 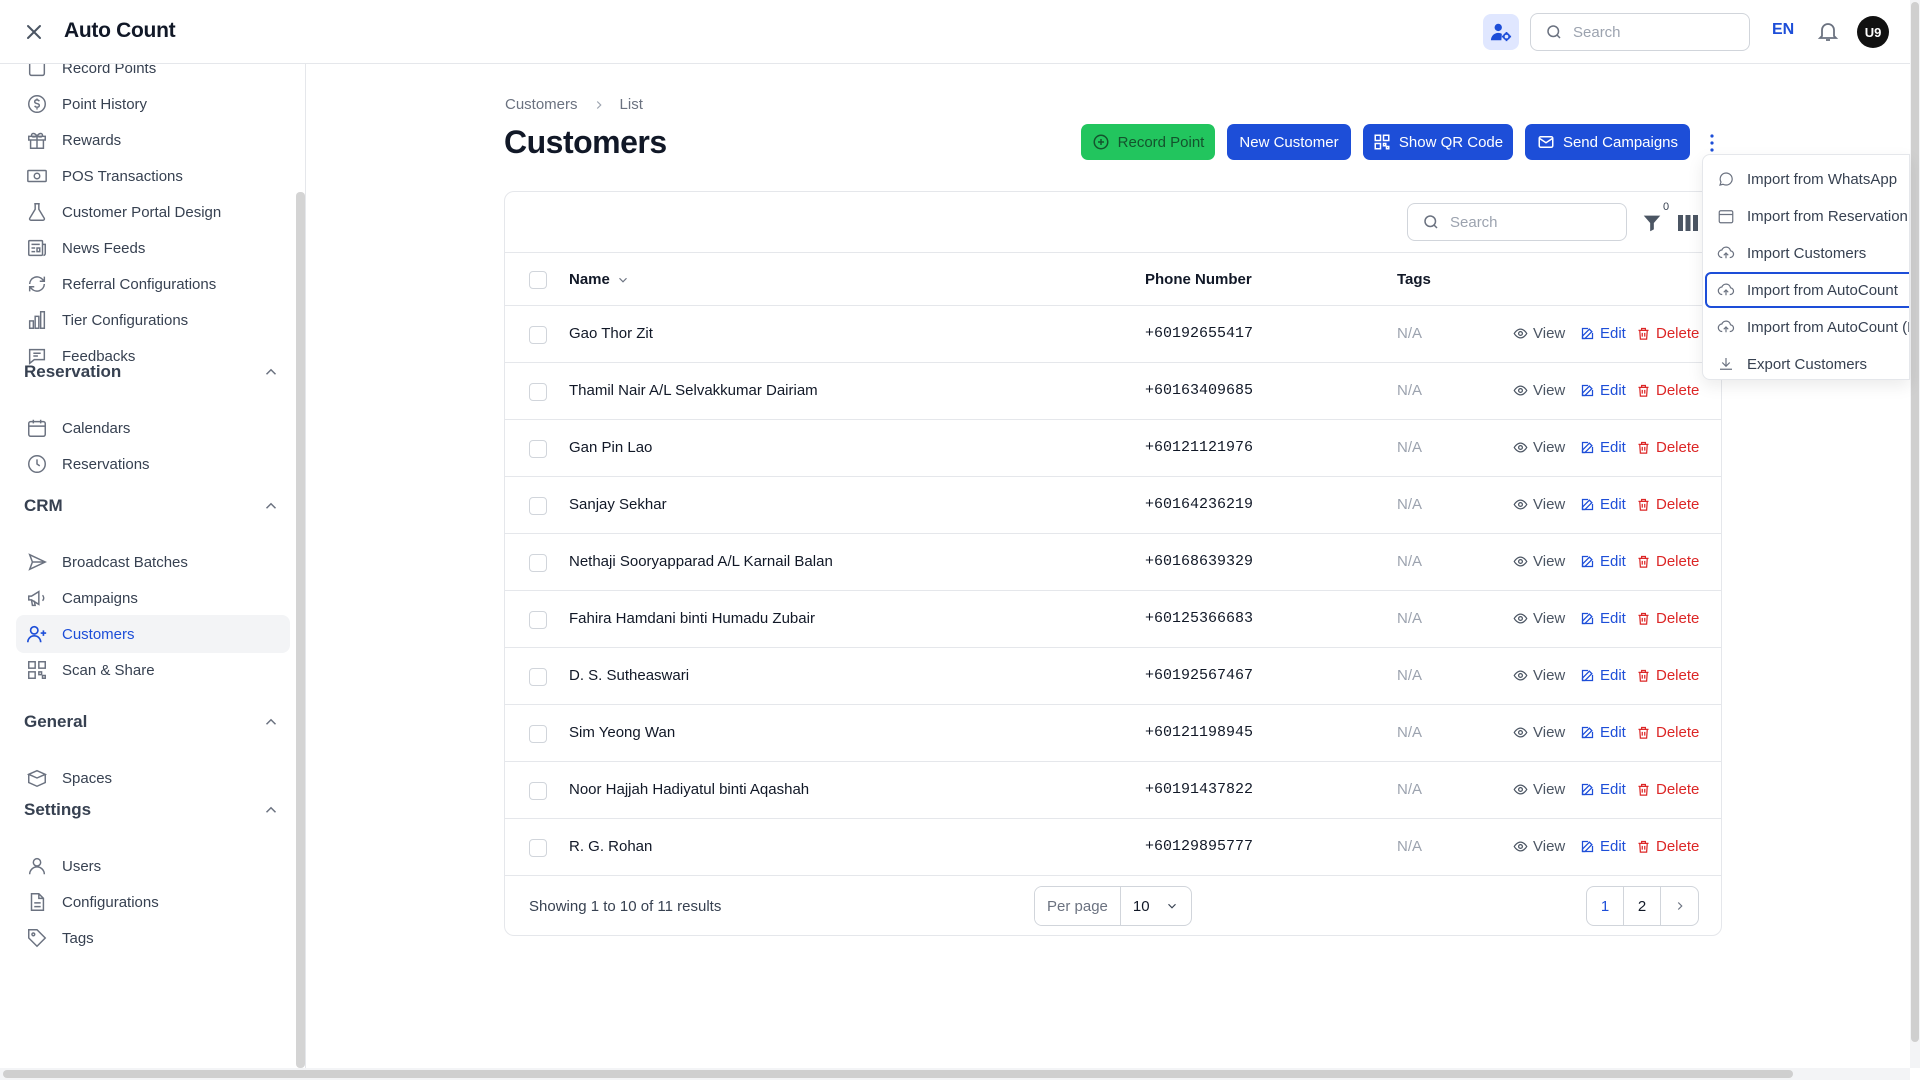 What do you see at coordinates (538, 280) in the screenshot?
I see `select-all-checkbox` at bounding box center [538, 280].